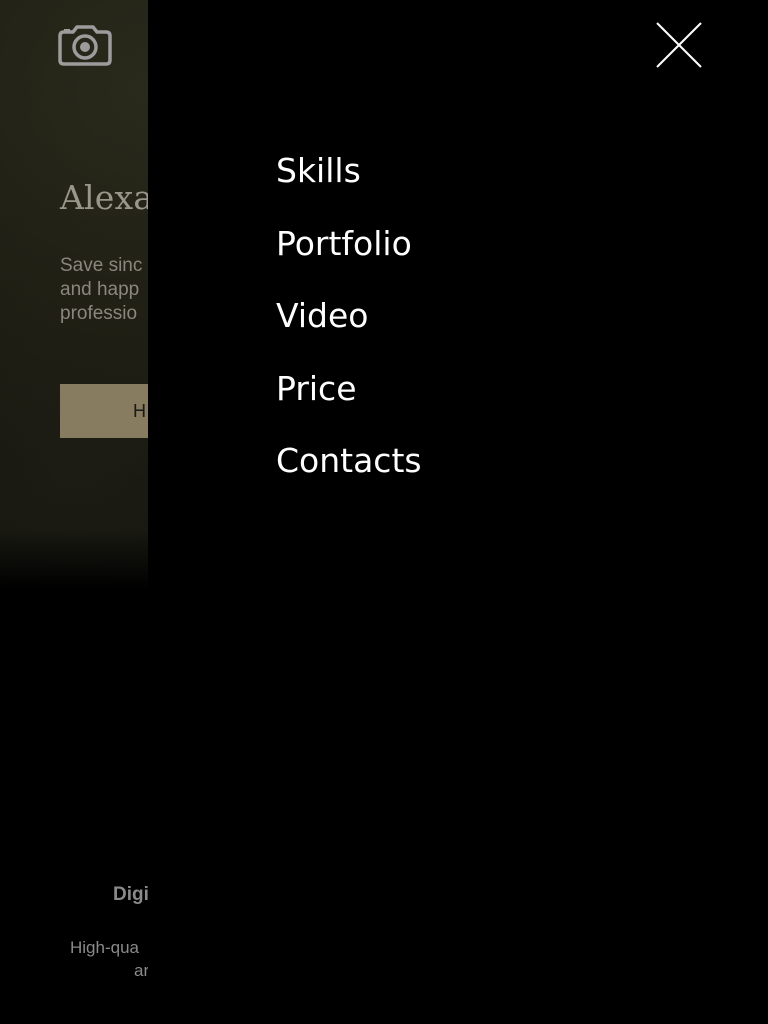 This screenshot has width=768, height=1024. Describe the element at coordinates (131, 894) in the screenshot. I see `feature-title: Digi` at that location.